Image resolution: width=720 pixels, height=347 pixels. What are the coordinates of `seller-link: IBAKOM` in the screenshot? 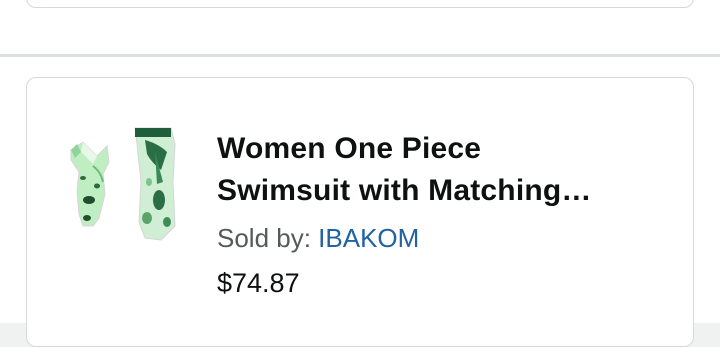 It's located at (368, 238).